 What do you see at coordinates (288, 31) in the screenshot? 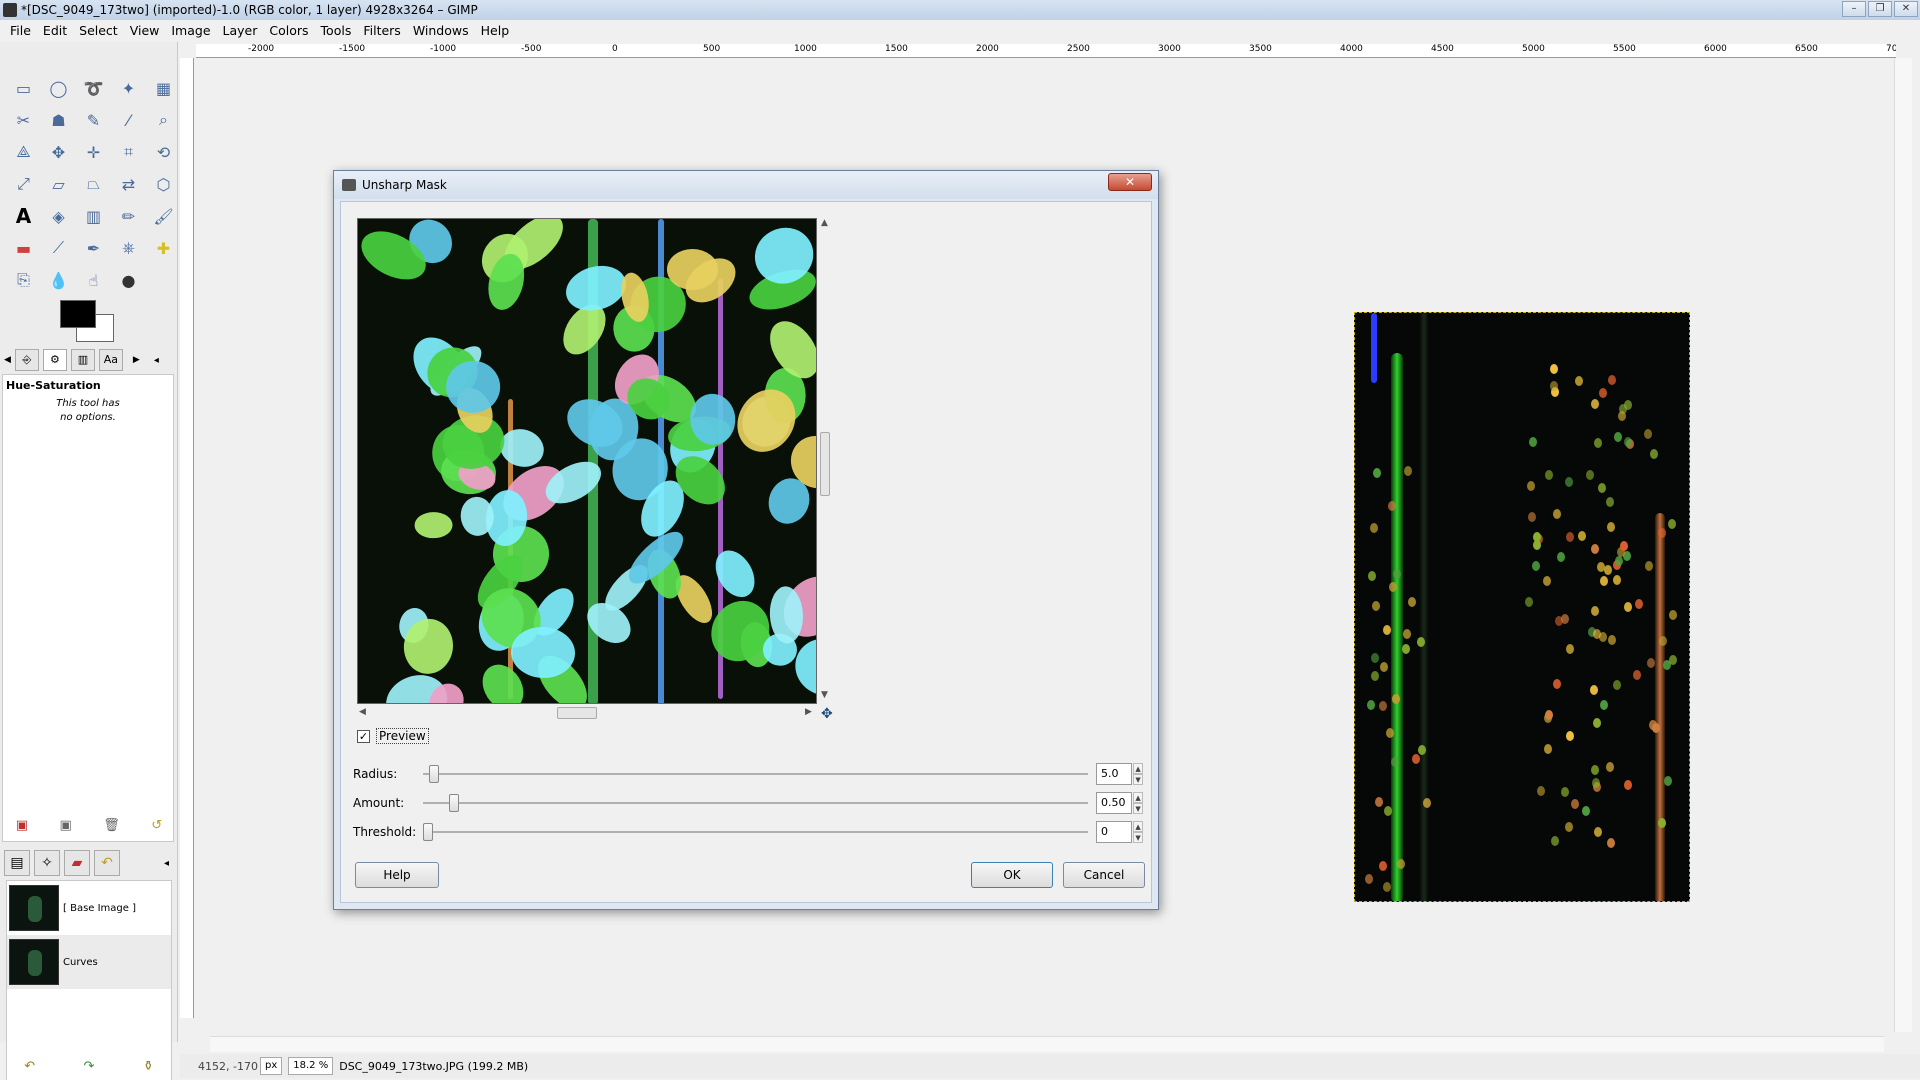
I see `menu-colors: Colors` at bounding box center [288, 31].